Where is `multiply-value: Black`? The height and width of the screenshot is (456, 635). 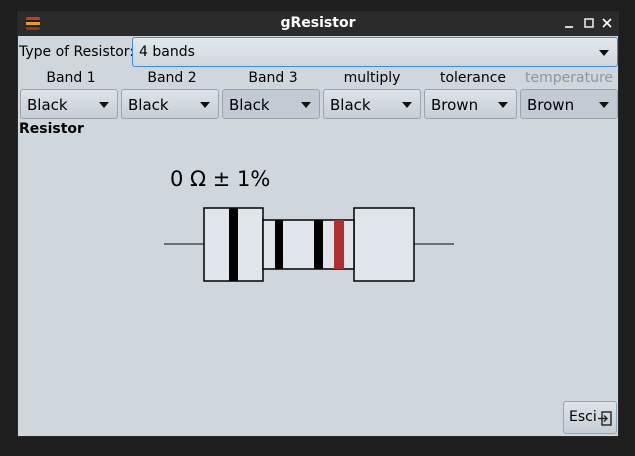
multiply-value: Black is located at coordinates (350, 105).